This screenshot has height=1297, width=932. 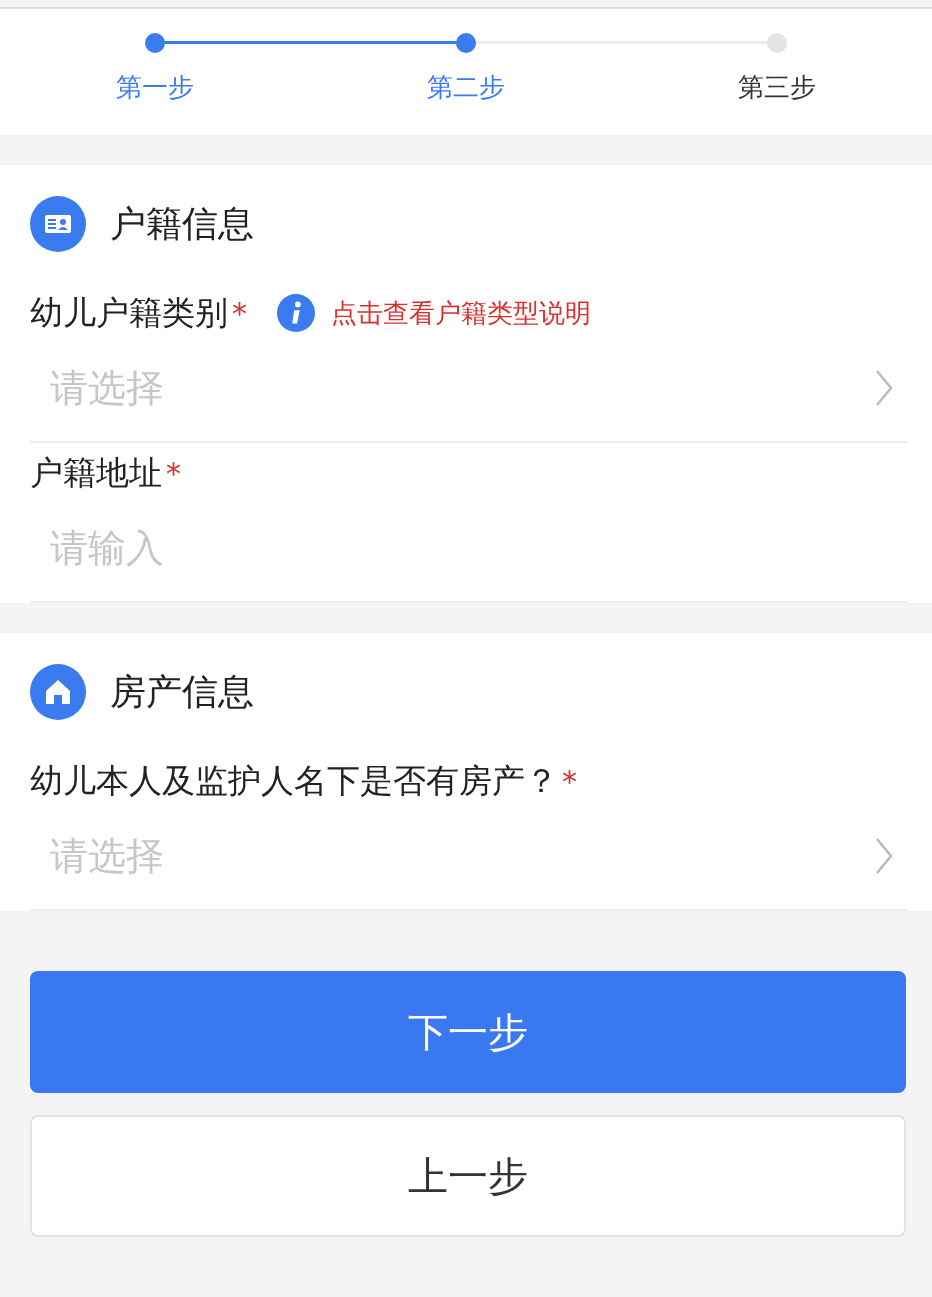 I want to click on field-label: 户籍地址, so click(x=96, y=472).